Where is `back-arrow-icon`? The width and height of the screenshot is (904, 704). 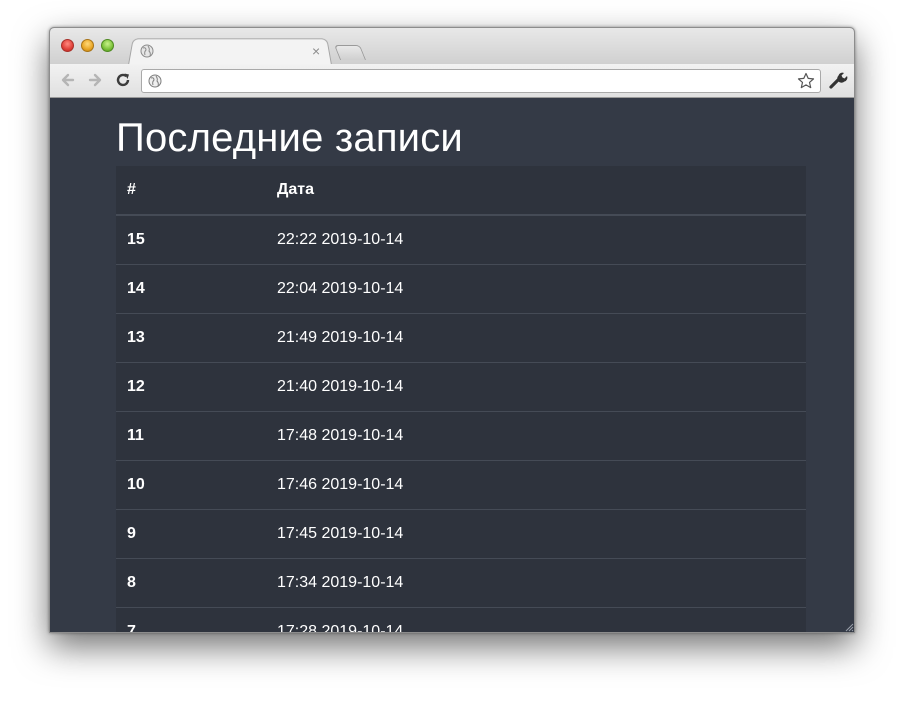 back-arrow-icon is located at coordinates (68, 80).